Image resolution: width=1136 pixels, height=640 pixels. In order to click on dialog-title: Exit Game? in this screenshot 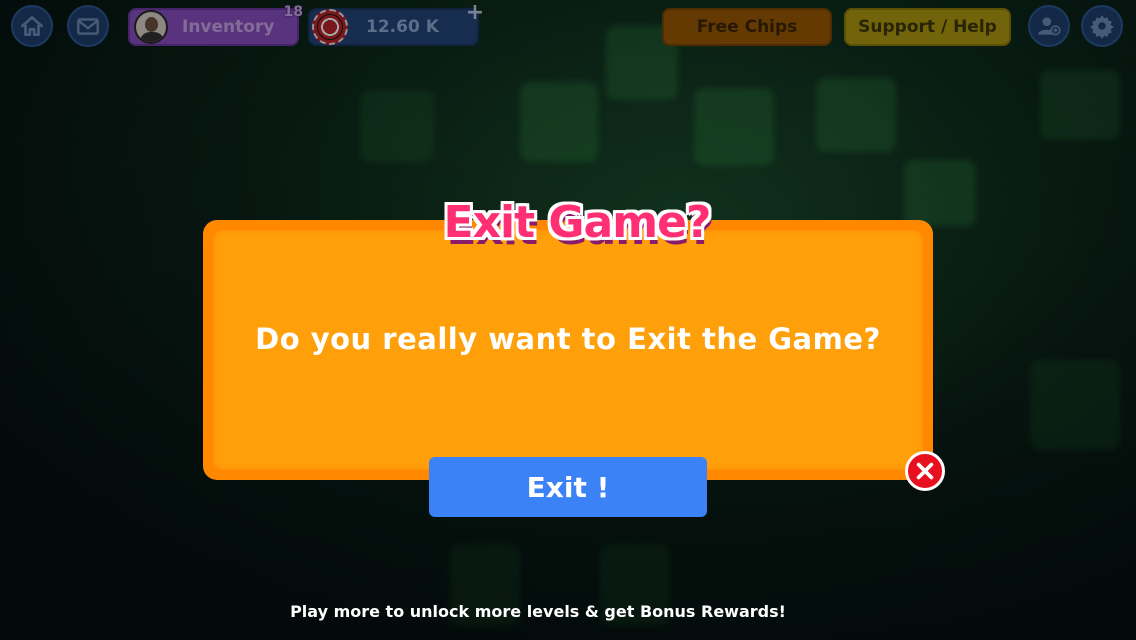, I will do `click(577, 222)`.